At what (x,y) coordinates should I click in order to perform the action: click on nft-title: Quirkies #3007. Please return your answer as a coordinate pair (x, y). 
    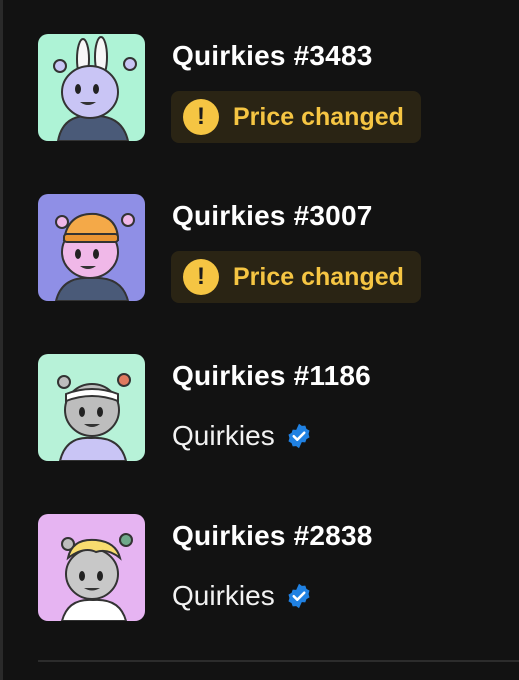
    Looking at the image, I should click on (272, 216).